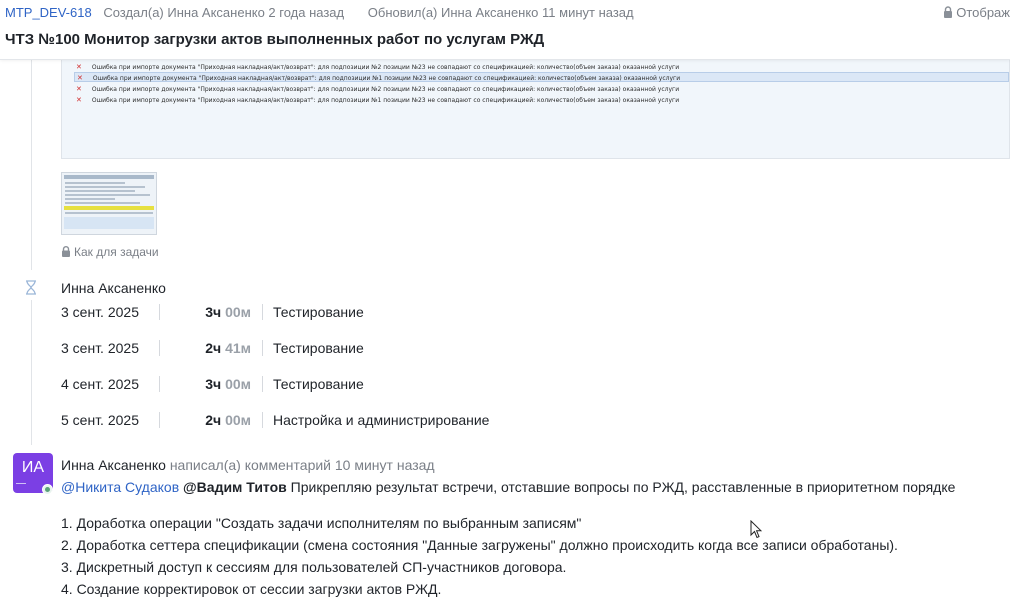 The width and height of the screenshot is (1010, 606). What do you see at coordinates (381, 420) in the screenshot?
I see `worklog-activity: Настройка и администрирование` at bounding box center [381, 420].